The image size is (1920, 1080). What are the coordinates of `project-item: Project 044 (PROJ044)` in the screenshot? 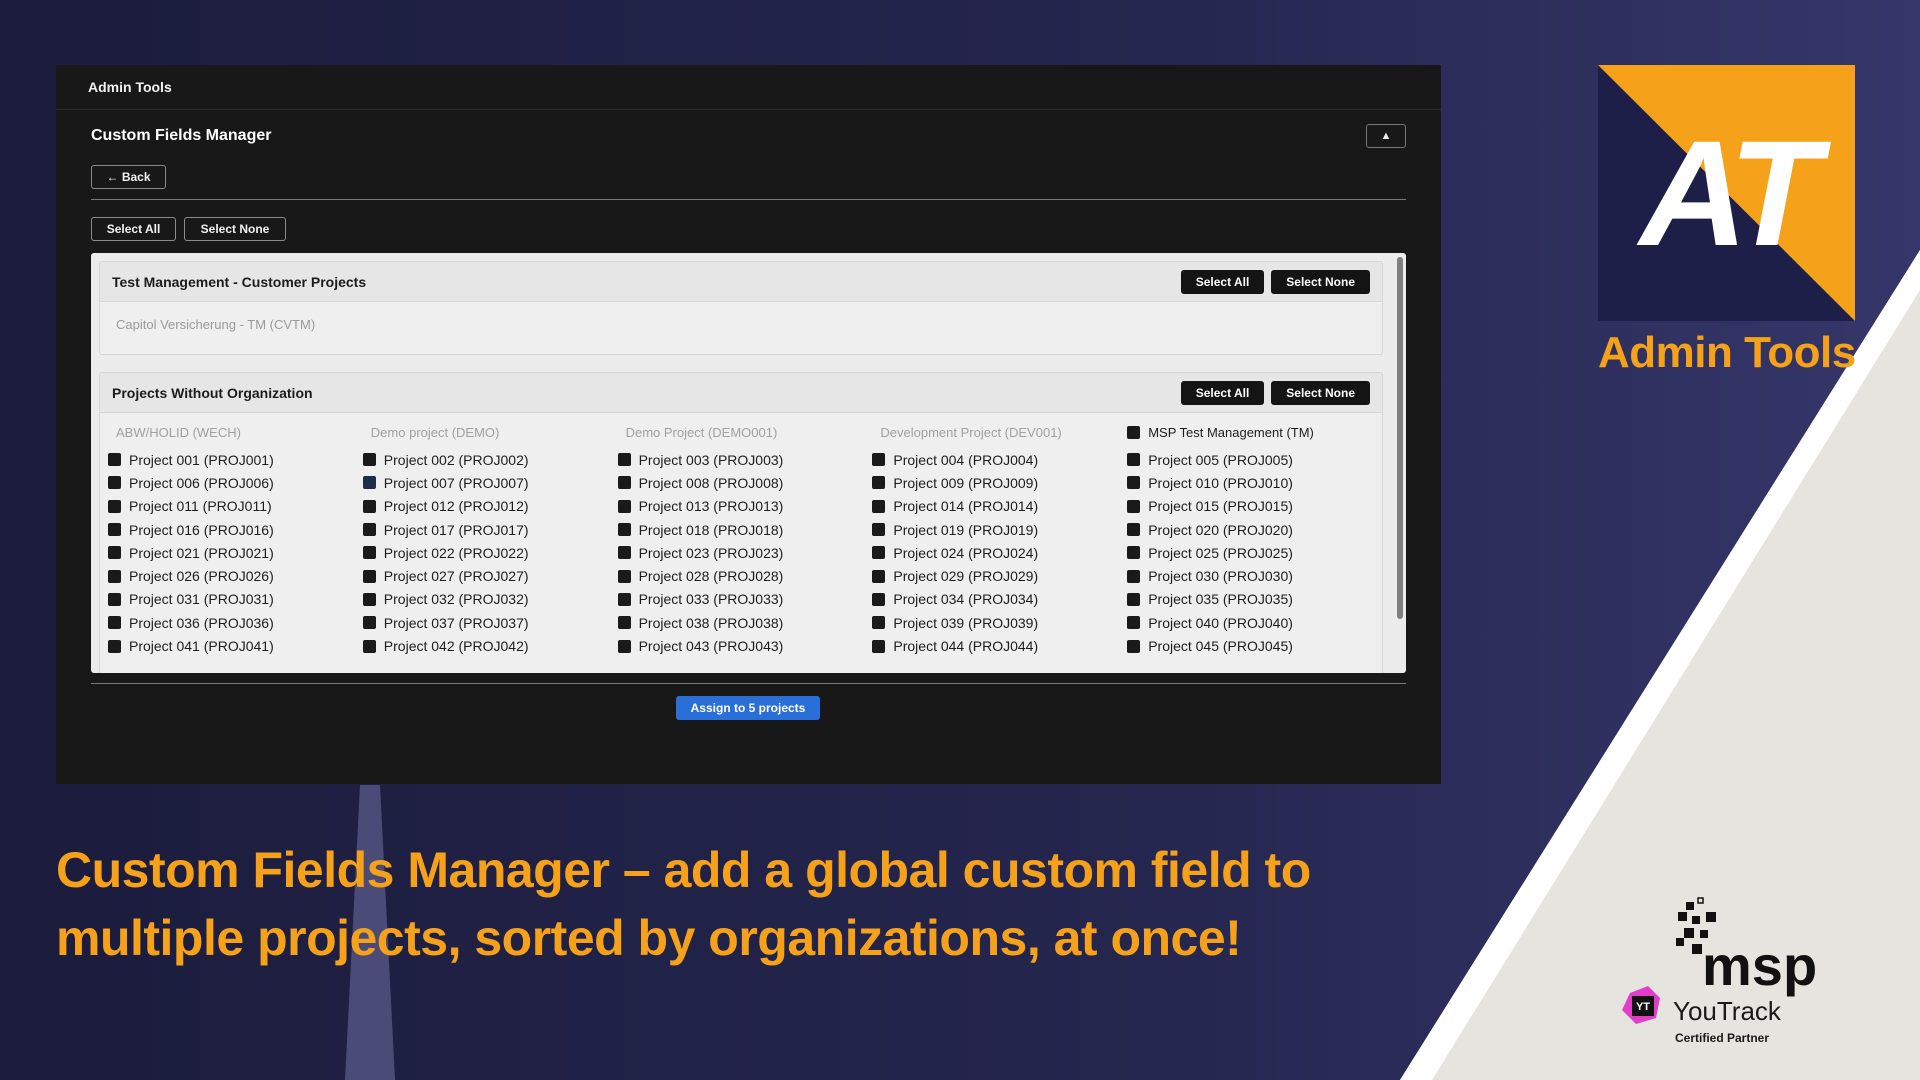 It's located at (999, 645).